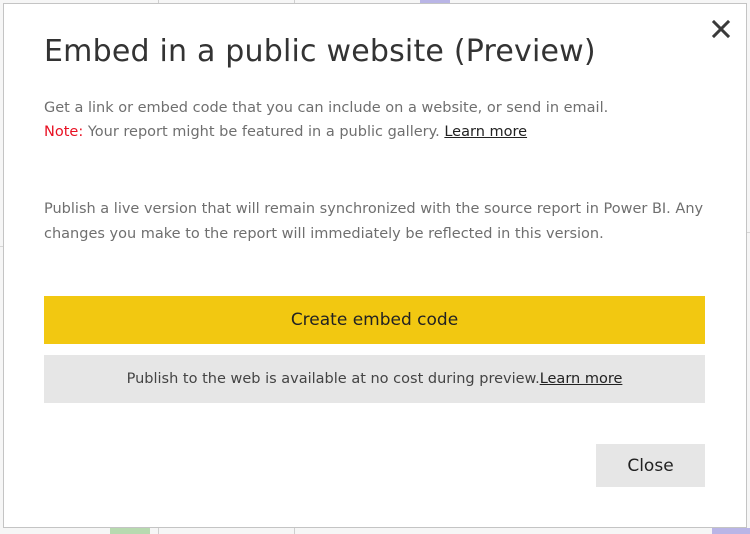 This screenshot has width=750, height=534. What do you see at coordinates (485, 132) in the screenshot?
I see `note-learn-more-link: Learn more` at bounding box center [485, 132].